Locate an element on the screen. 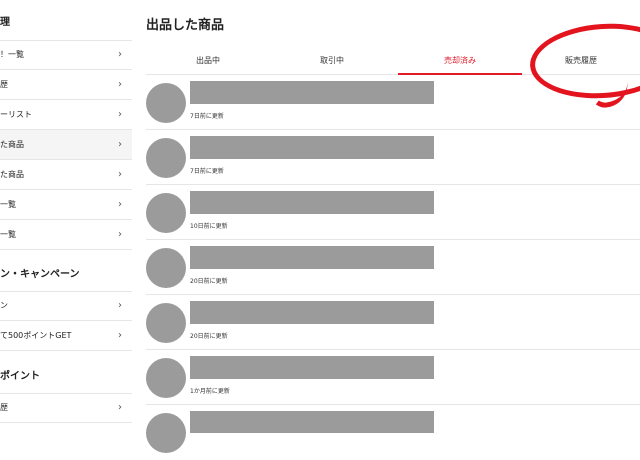  tab-sold: 売却済み is located at coordinates (460, 62).